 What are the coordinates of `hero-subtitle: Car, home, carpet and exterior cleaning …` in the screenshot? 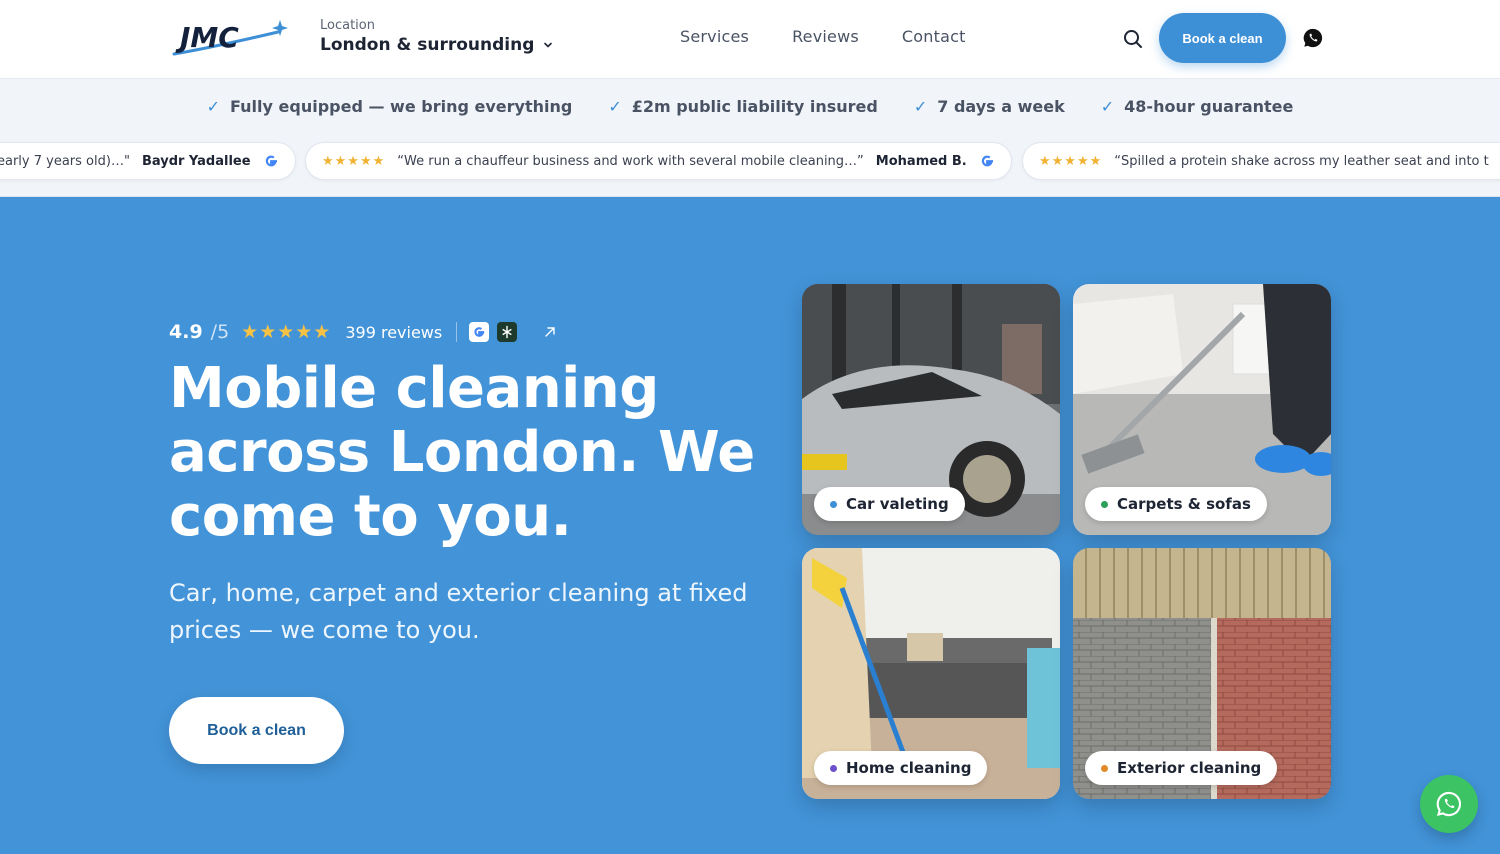 It's located at (458, 611).